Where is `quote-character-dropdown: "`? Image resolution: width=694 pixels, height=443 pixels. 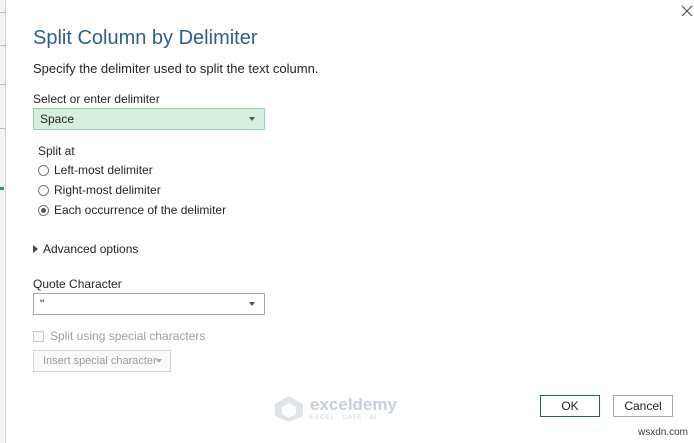
quote-character-dropdown: " is located at coordinates (149, 304).